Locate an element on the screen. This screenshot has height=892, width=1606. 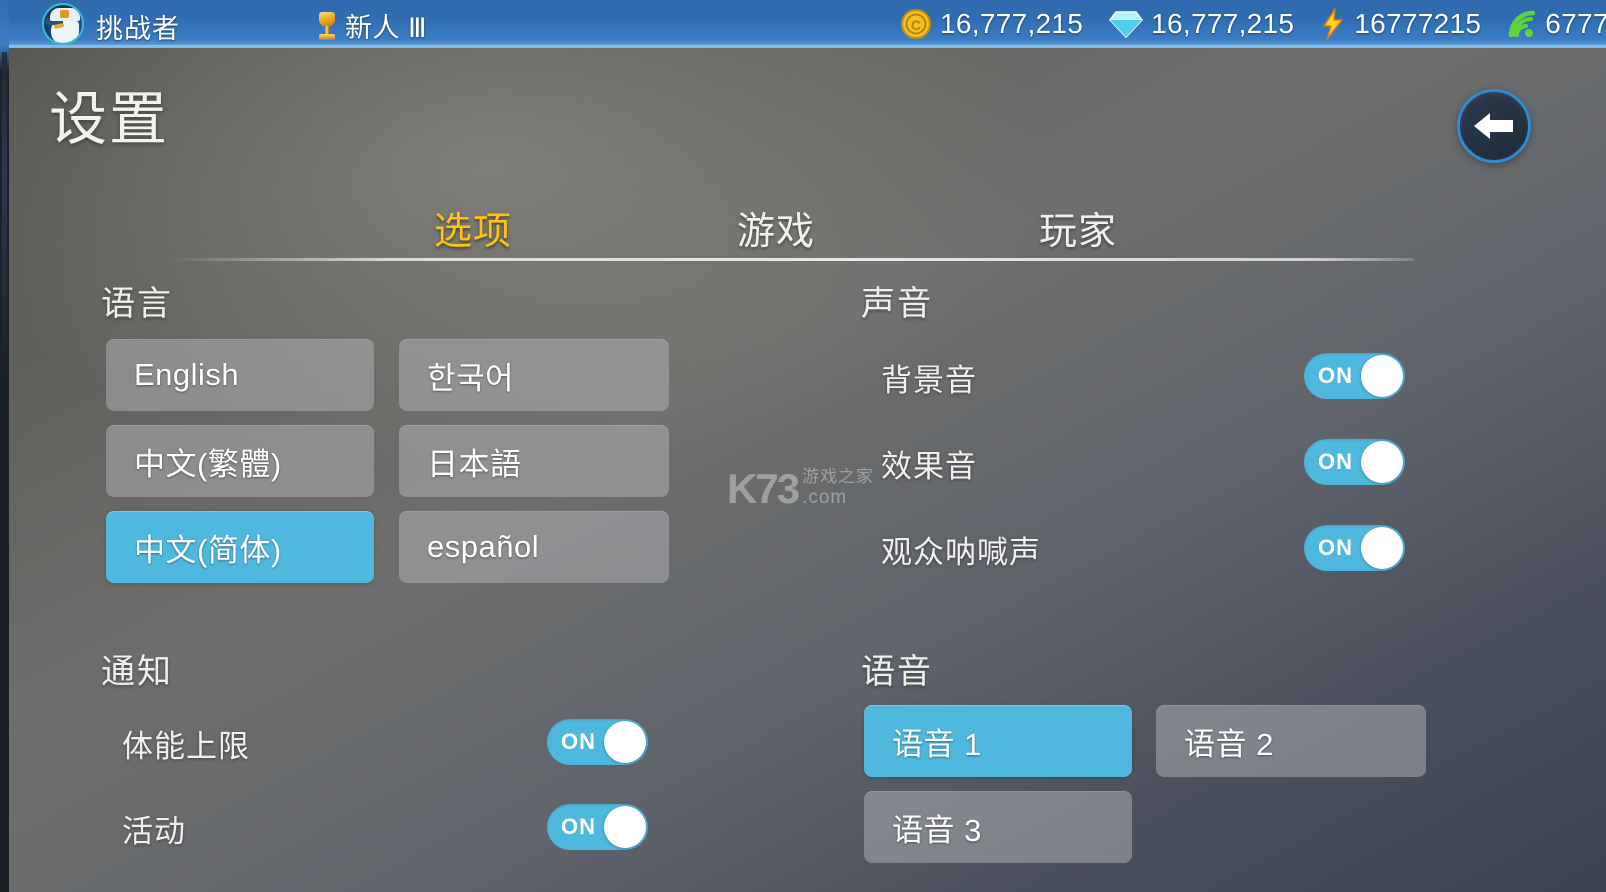
sound-label-effects: 效果音 is located at coordinates (929, 466).